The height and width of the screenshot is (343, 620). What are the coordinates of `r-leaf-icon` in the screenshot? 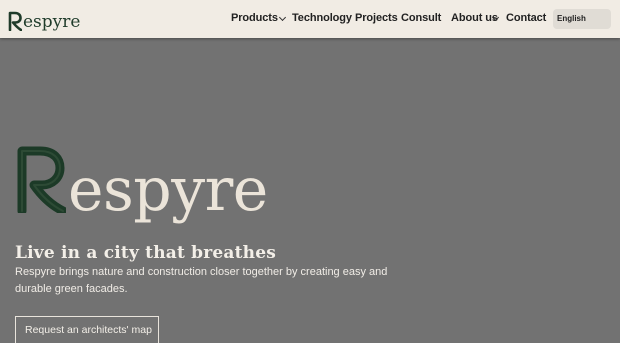 It's located at (41, 179).